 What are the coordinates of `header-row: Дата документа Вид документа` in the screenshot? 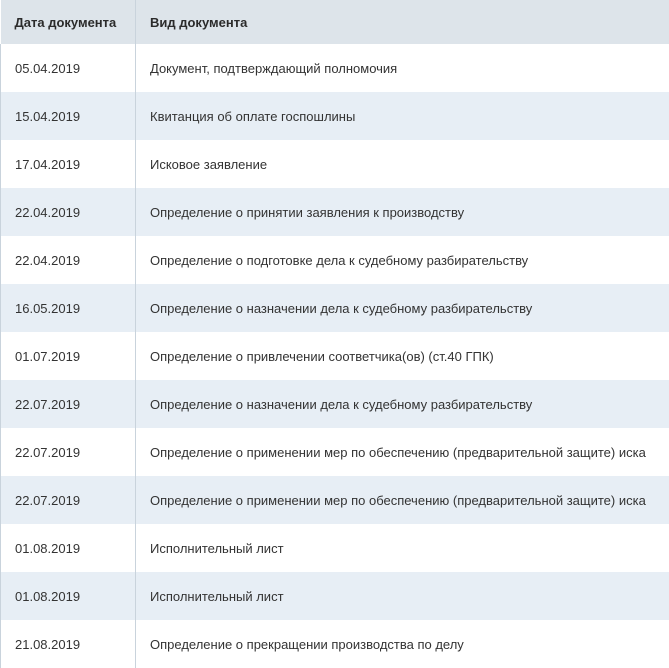 It's located at (335, 22).